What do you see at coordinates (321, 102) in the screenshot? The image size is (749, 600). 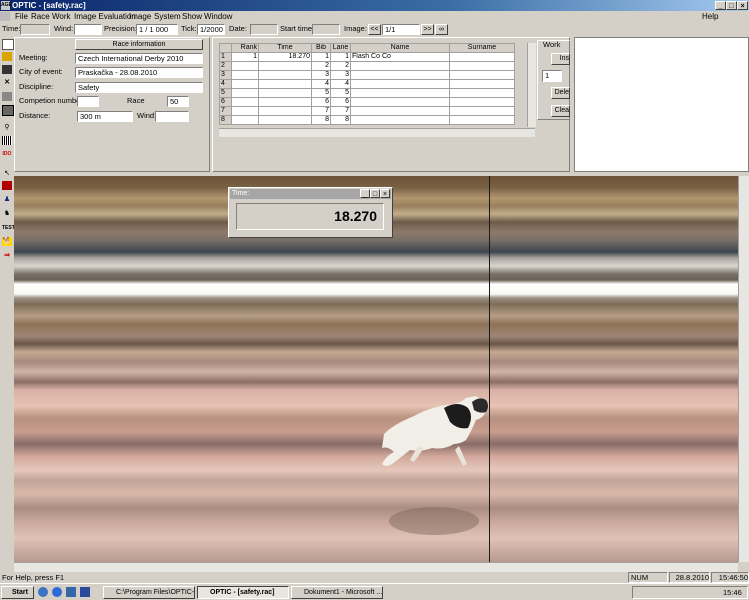 I see `bib-cell: 6` at bounding box center [321, 102].